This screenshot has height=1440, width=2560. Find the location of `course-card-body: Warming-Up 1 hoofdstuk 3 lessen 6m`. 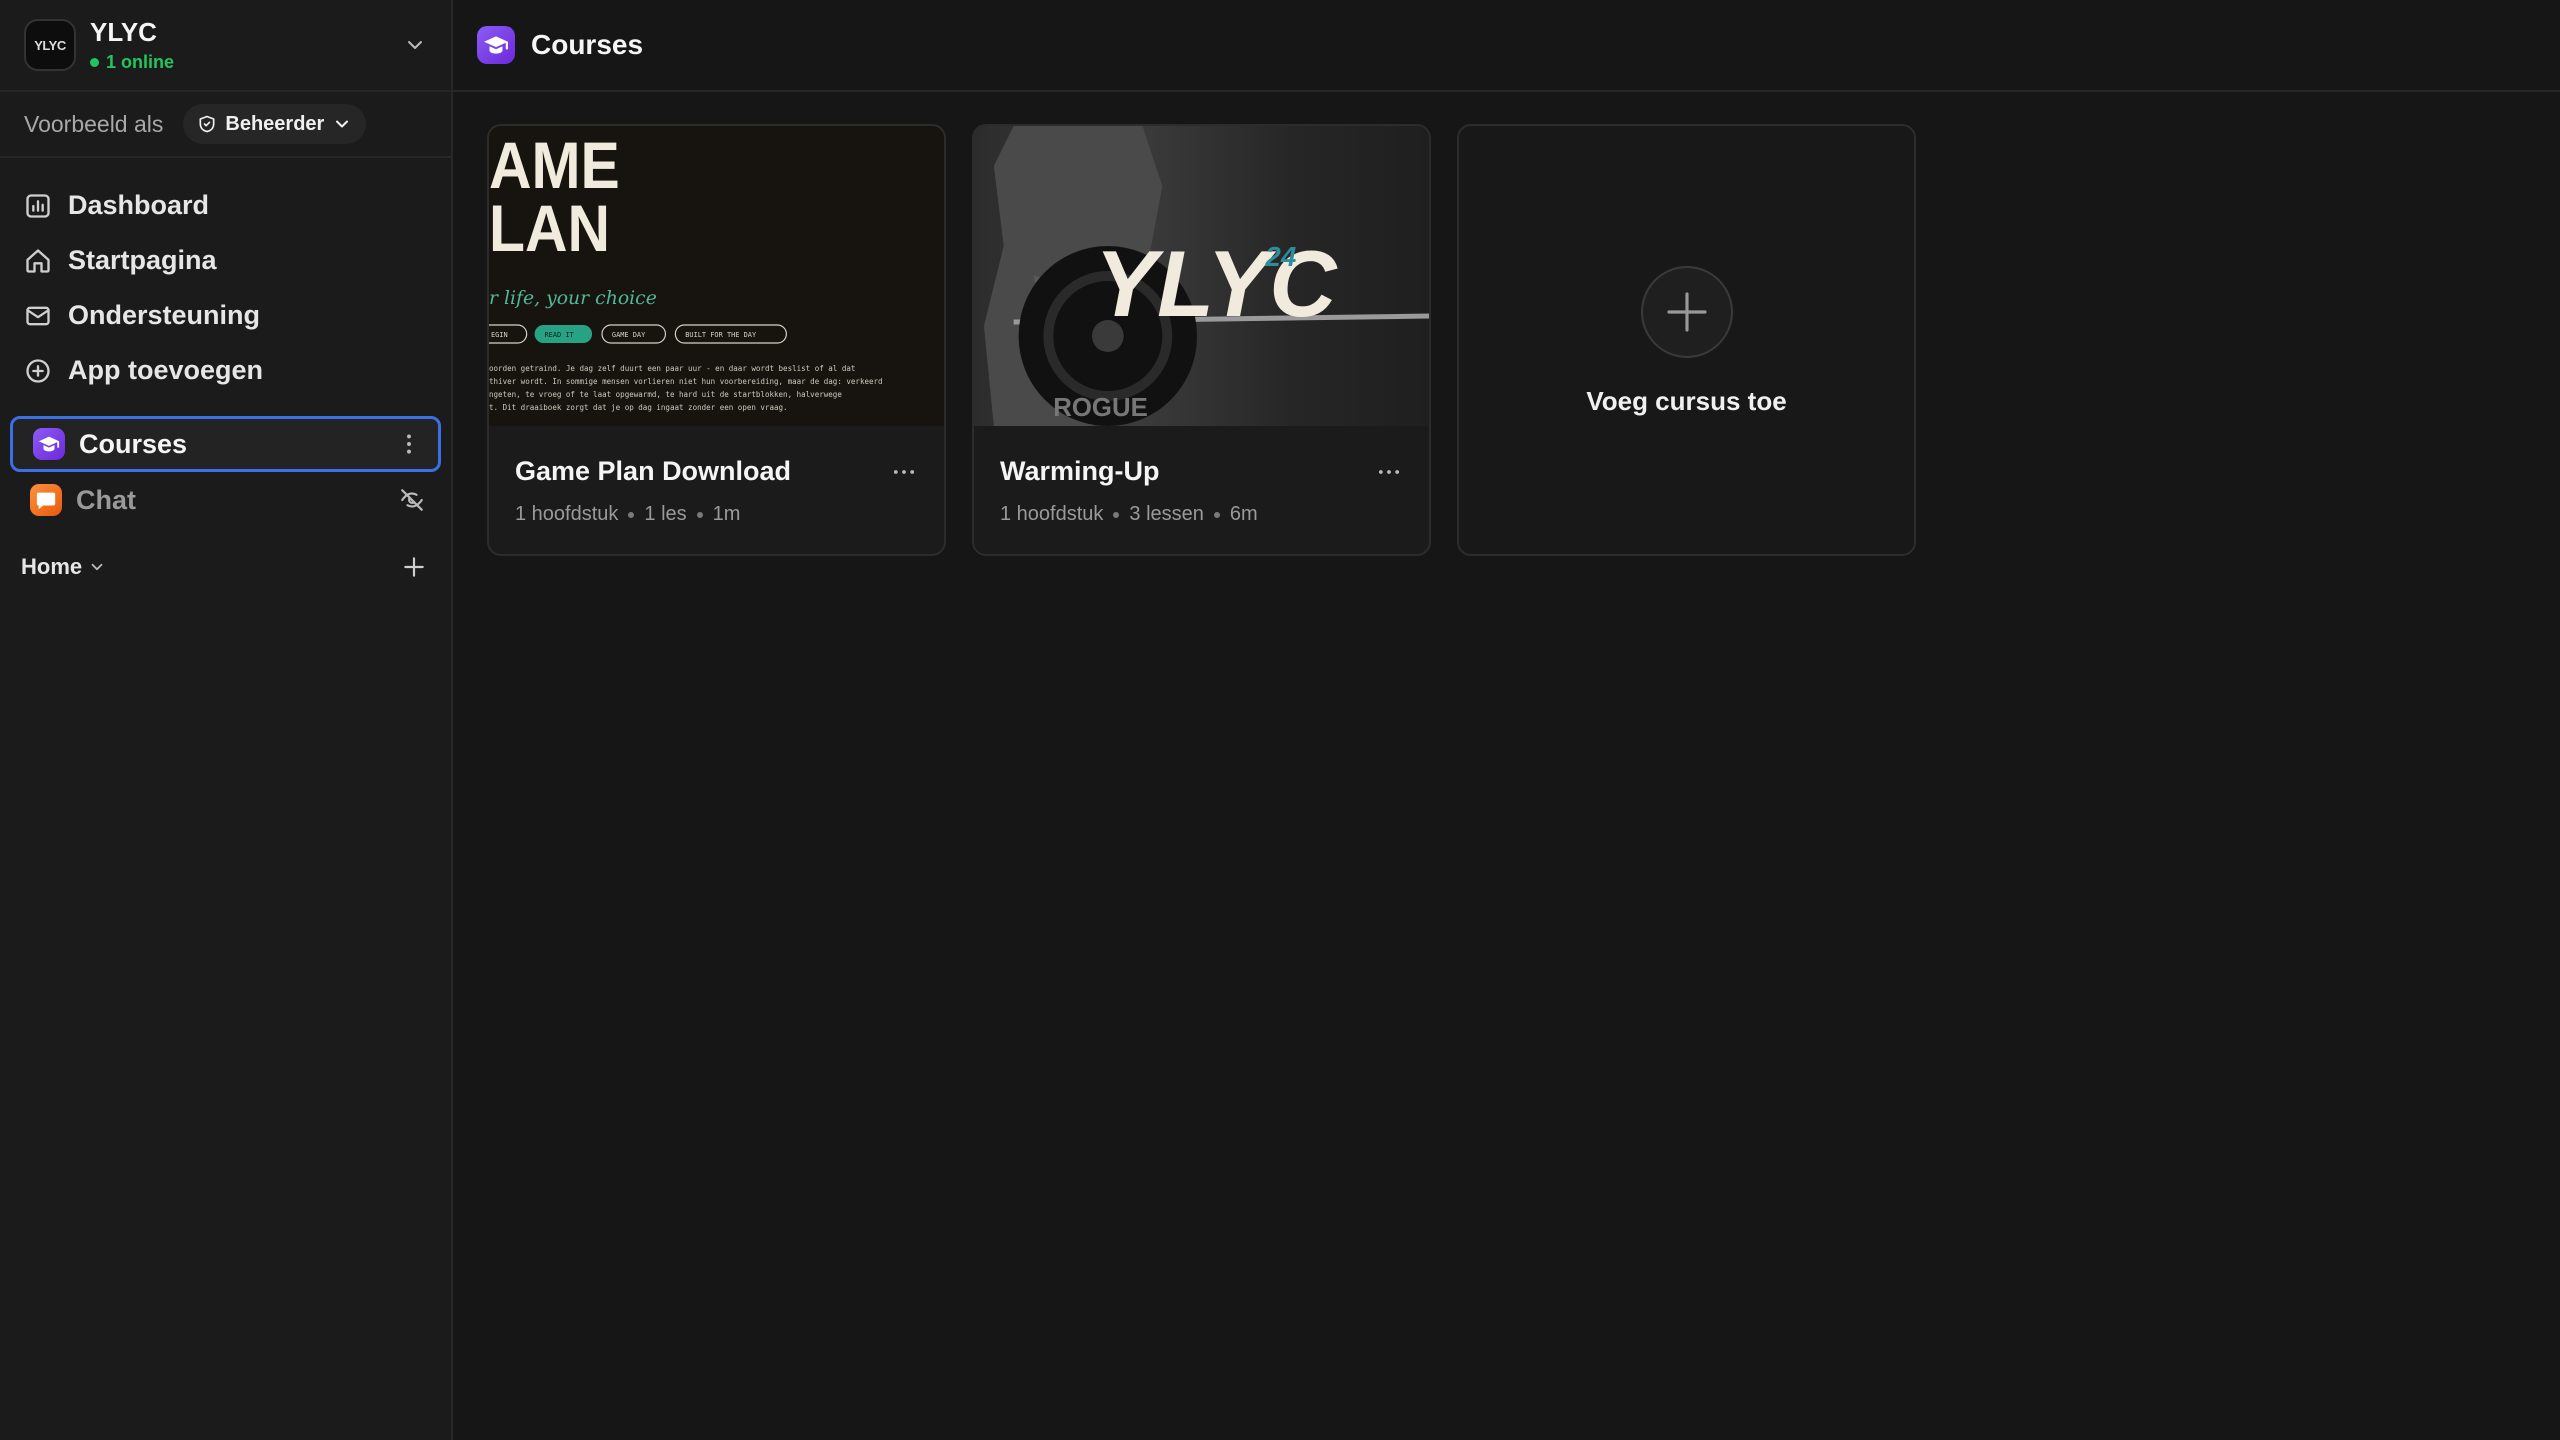

course-card-body: Warming-Up 1 hoofdstuk 3 lessen 6m is located at coordinates (1201, 476).